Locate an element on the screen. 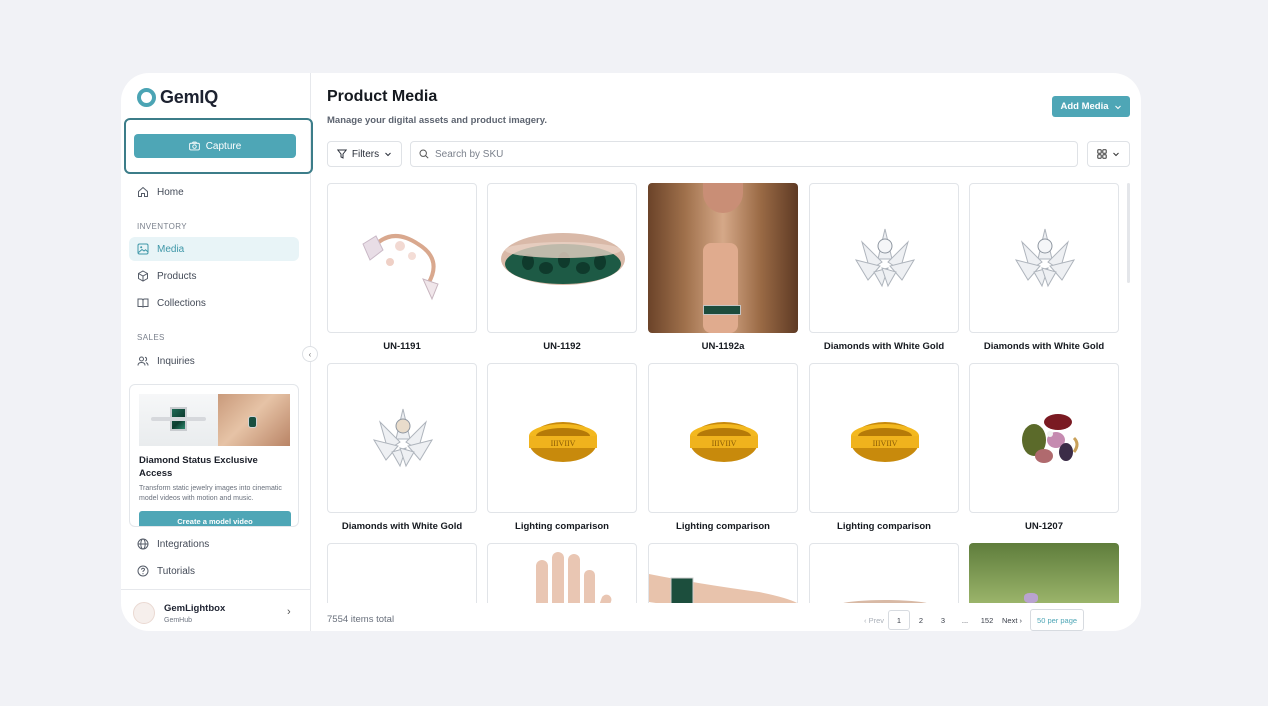 This screenshot has height=706, width=1268. sidebar-item-integrations: Integrations is located at coordinates (214, 544).